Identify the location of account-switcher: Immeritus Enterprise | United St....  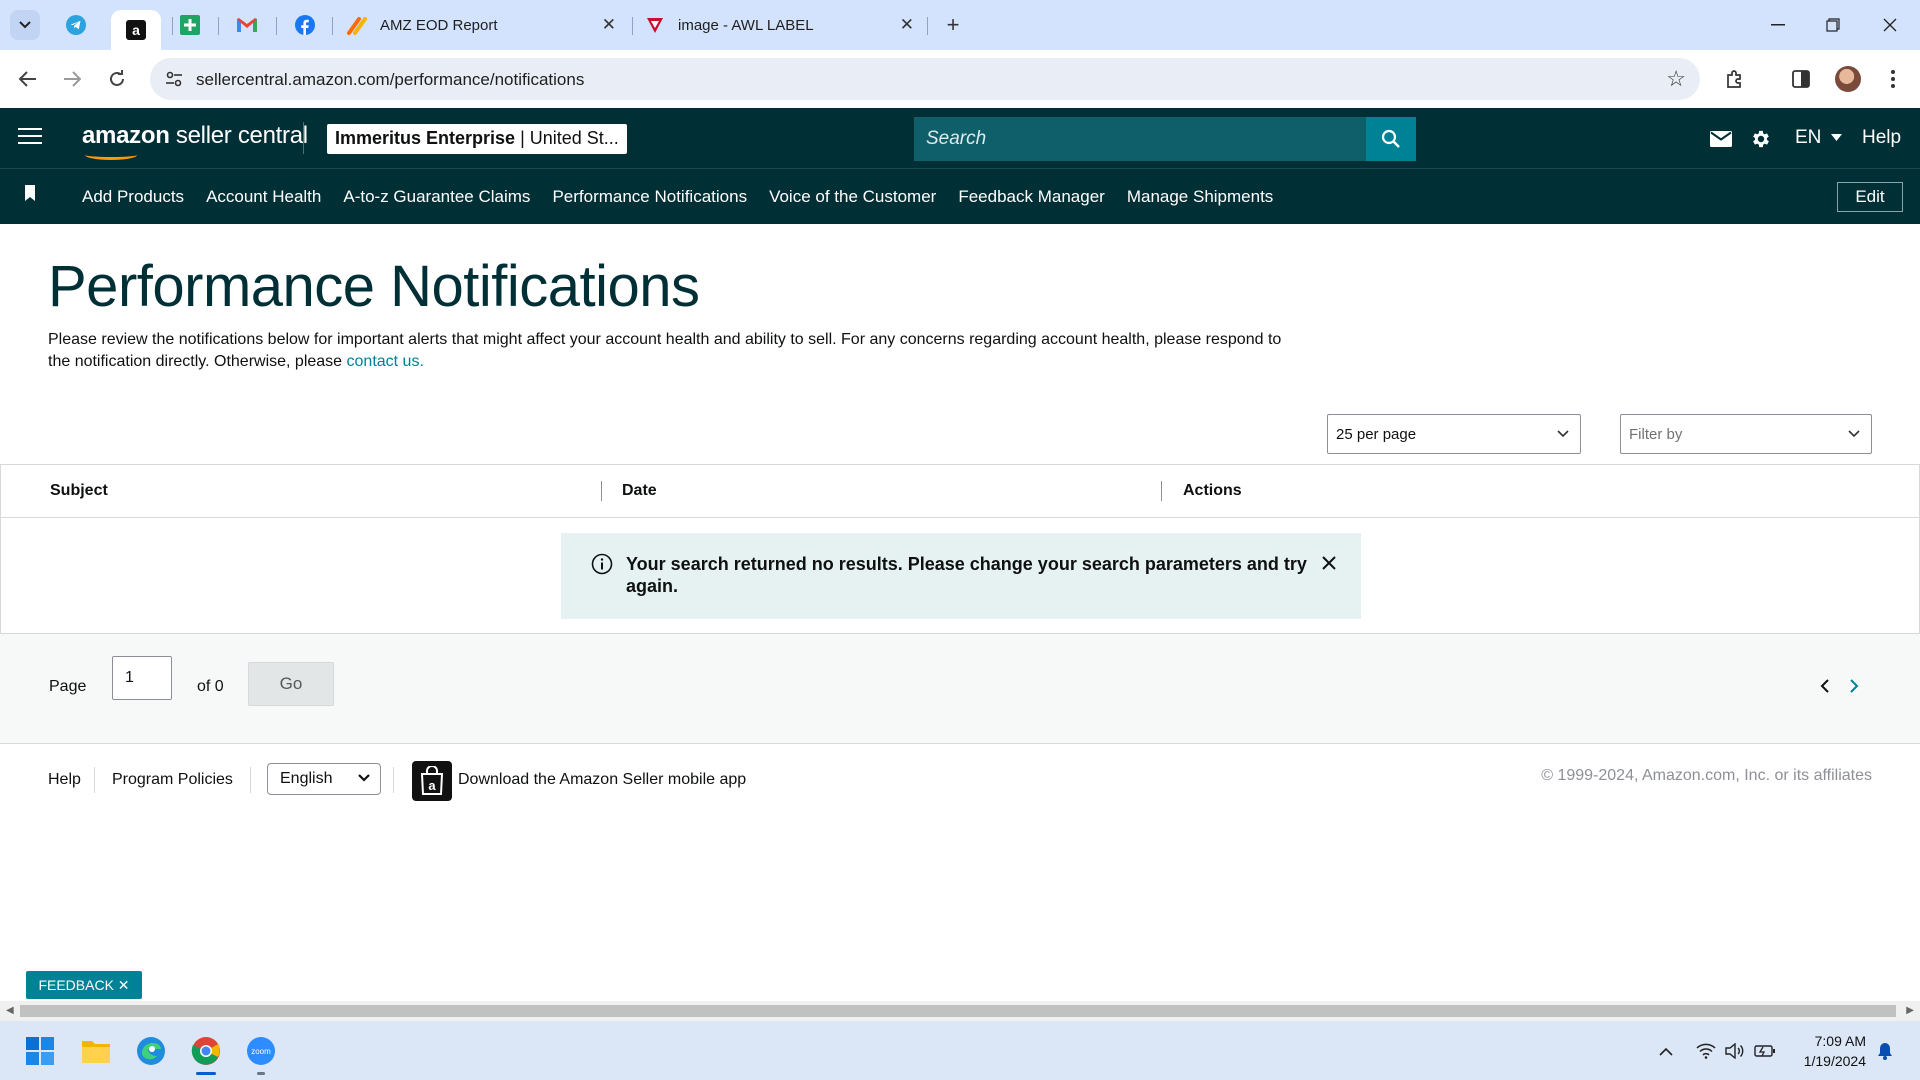
(477, 139).